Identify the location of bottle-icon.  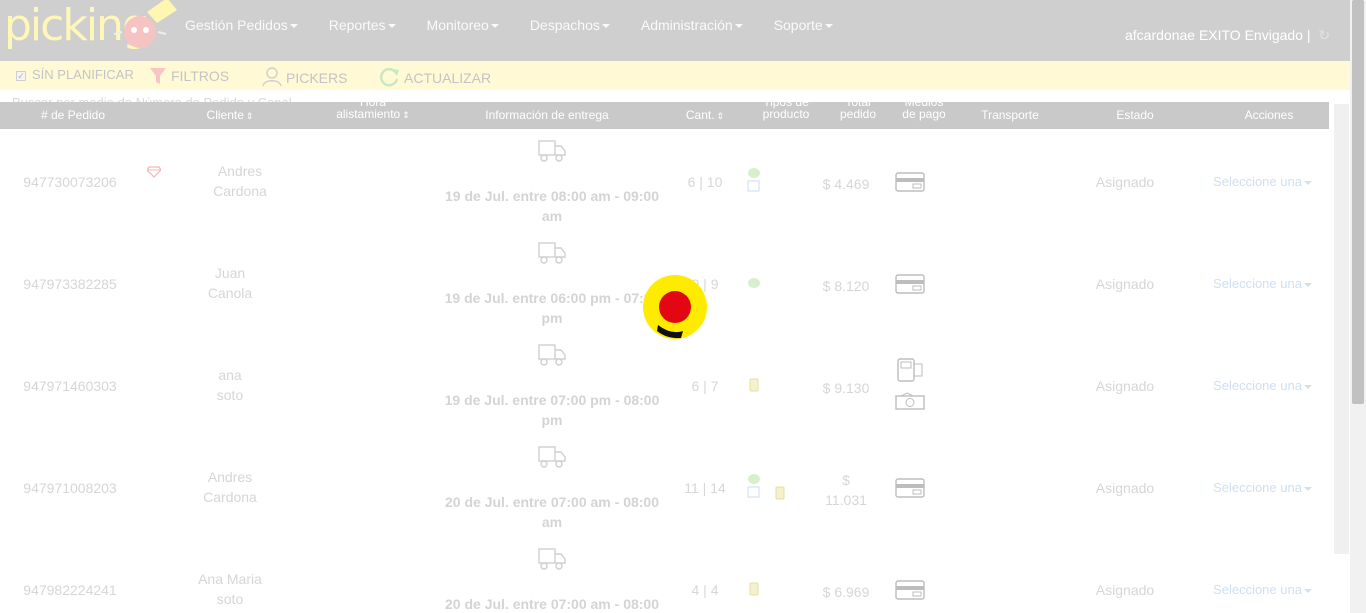
(754, 589).